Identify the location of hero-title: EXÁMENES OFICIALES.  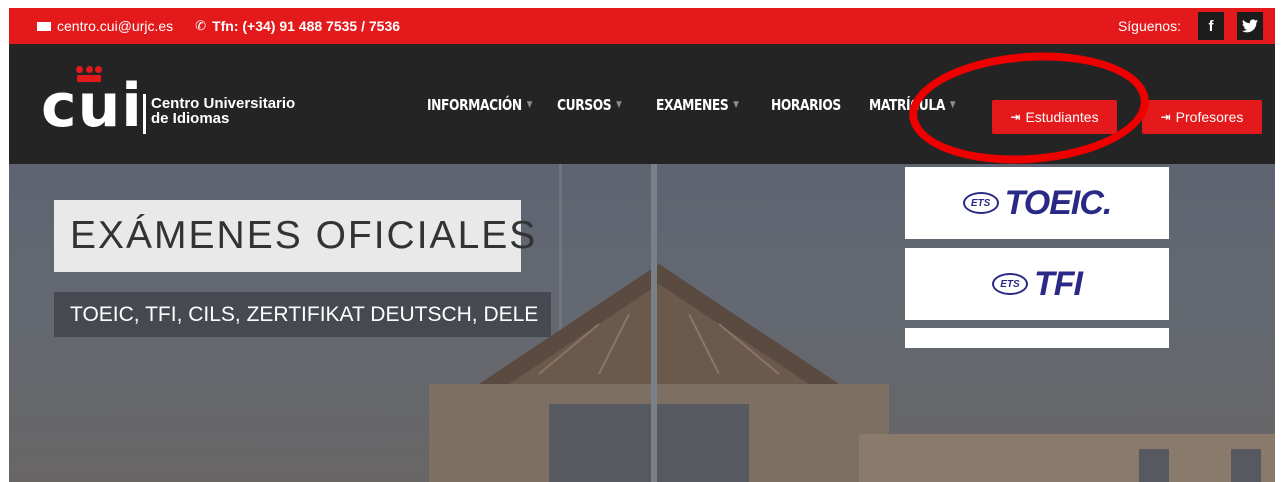
(294, 236).